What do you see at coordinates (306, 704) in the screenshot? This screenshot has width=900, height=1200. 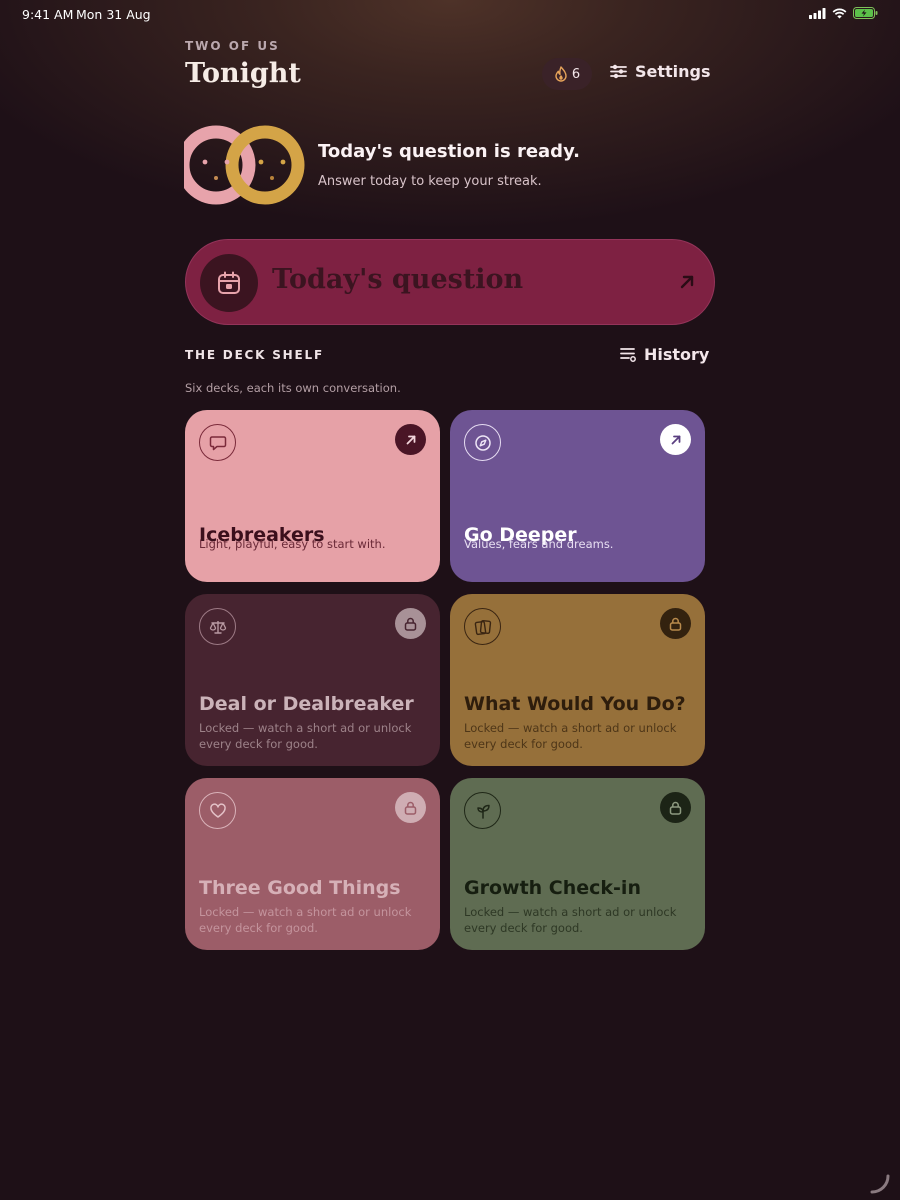 I see `deck-title: Deal or Dealbreaker` at bounding box center [306, 704].